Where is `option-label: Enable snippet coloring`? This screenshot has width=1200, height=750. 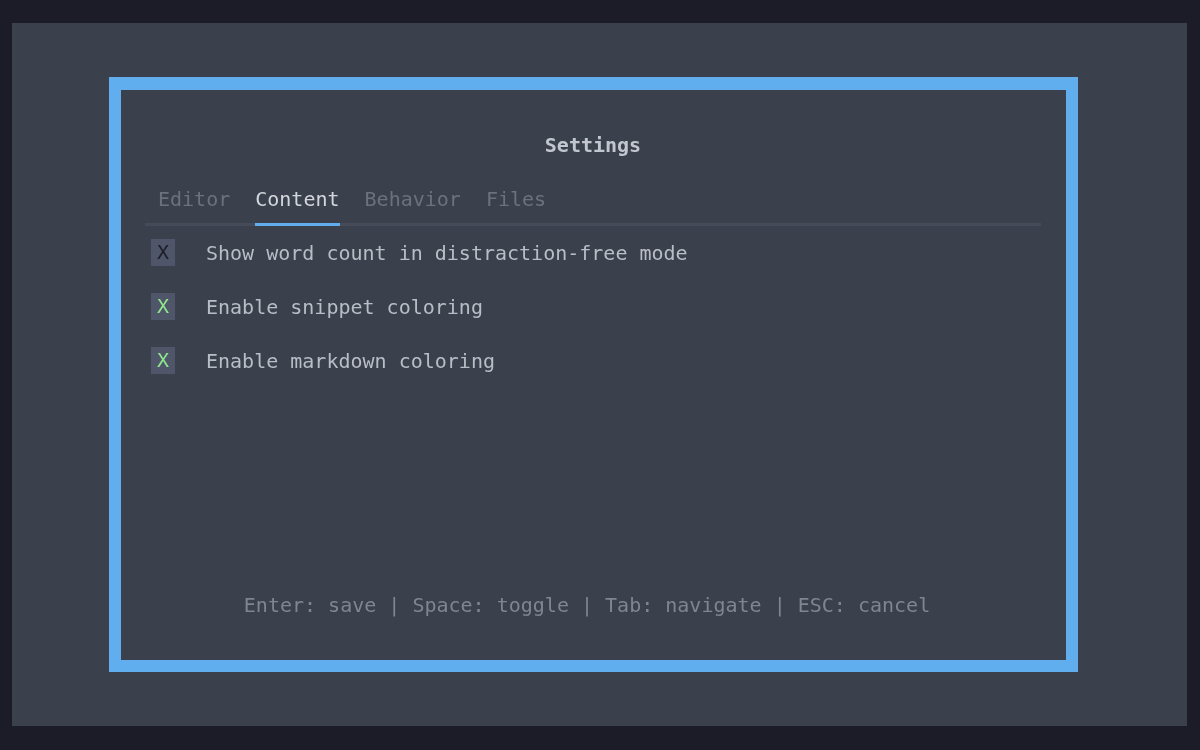 option-label: Enable snippet coloring is located at coordinates (344, 306).